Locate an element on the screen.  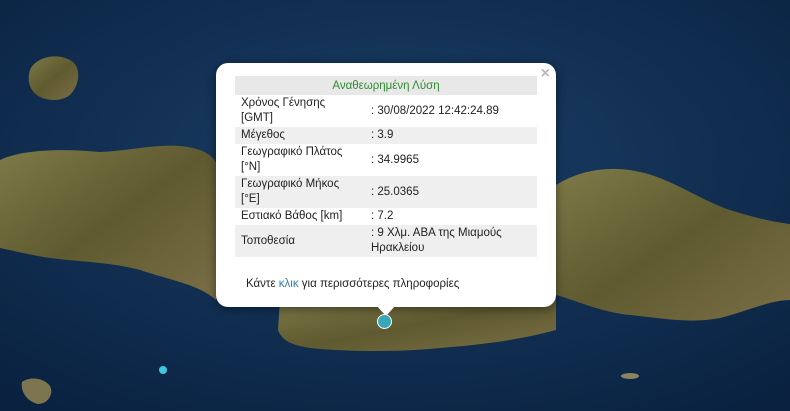
table-row: Γεωγραφικό Μήκος [°E] : 25.0365 is located at coordinates (386, 192).